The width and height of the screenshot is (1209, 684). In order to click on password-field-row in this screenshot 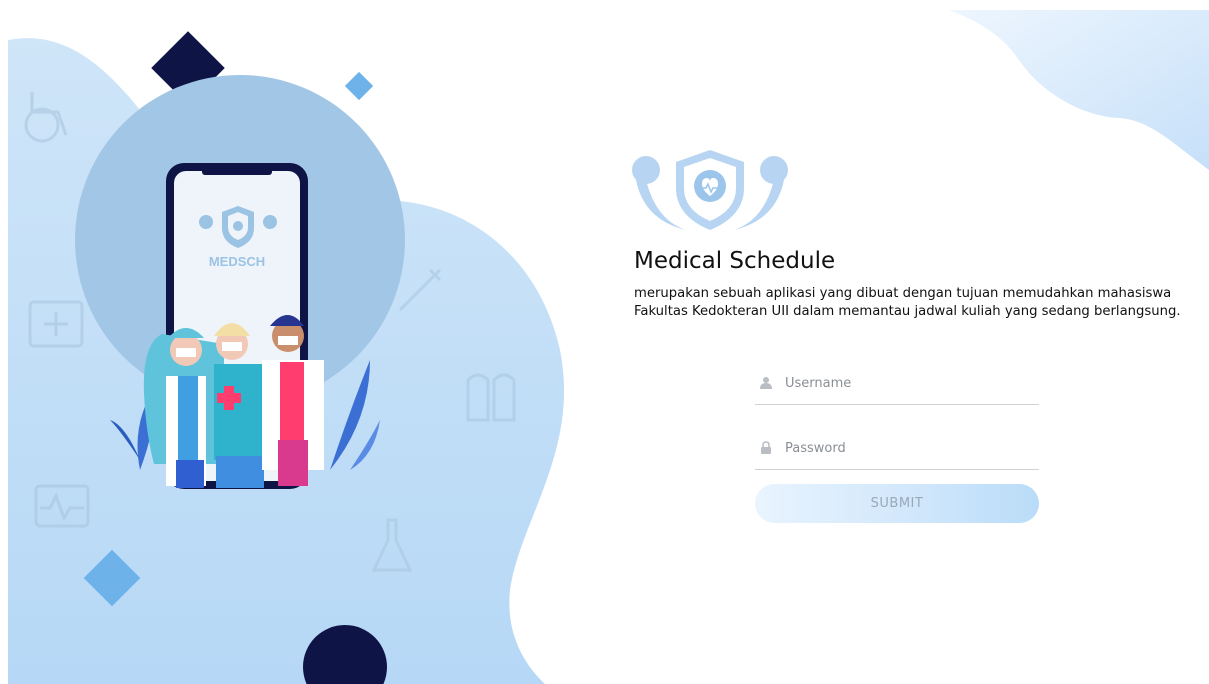, I will do `click(897, 448)`.